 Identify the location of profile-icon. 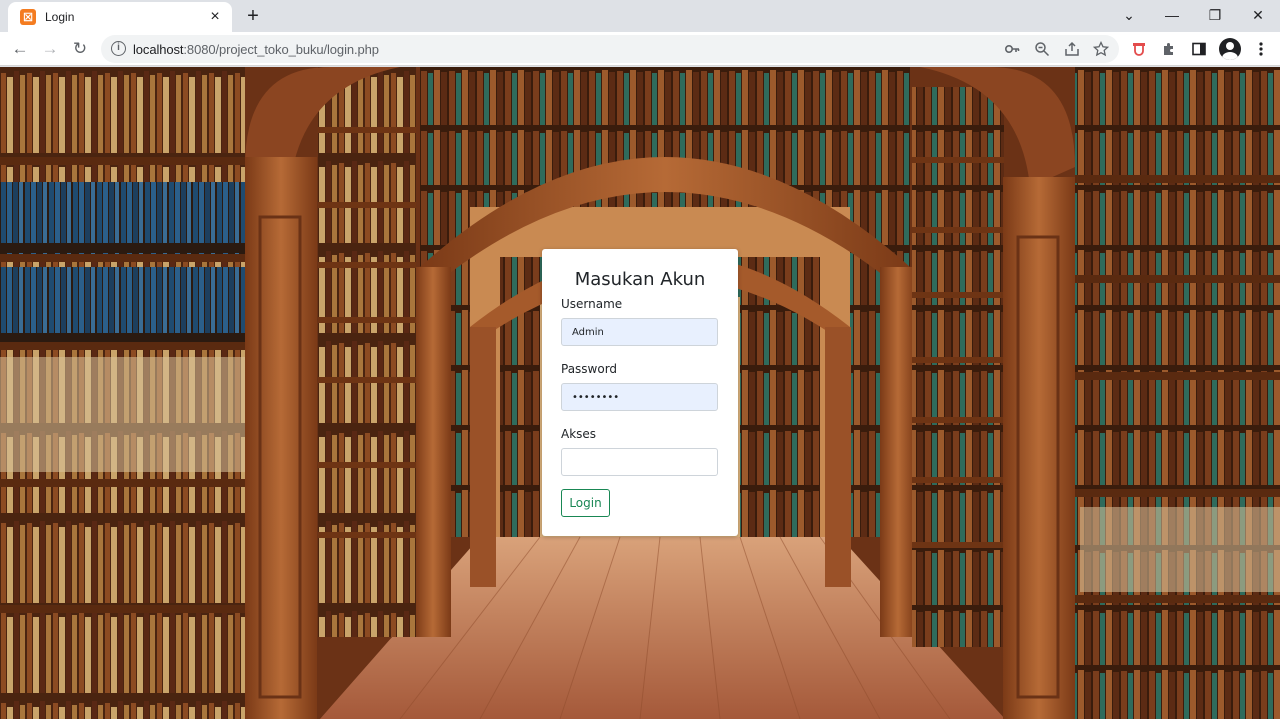
(1230, 49).